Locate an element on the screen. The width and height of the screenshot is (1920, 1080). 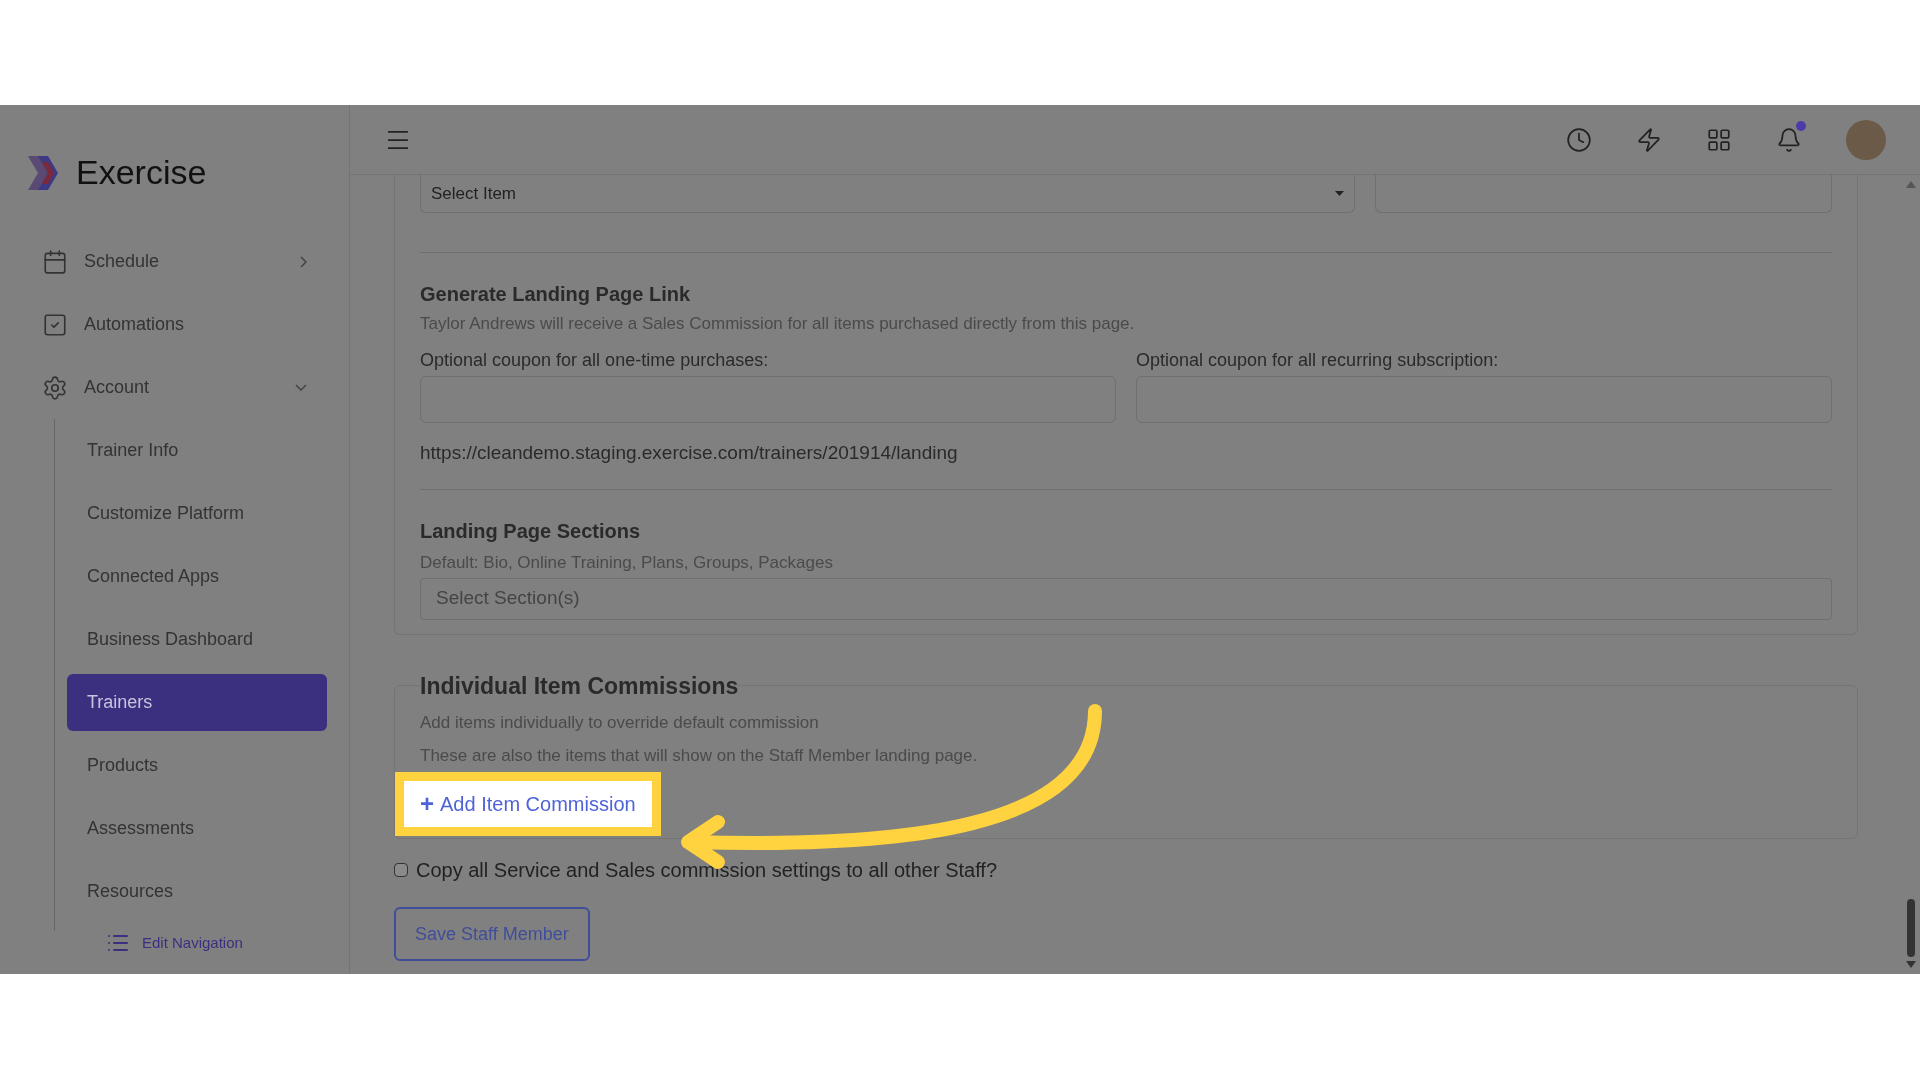
lightning-icon is located at coordinates (1649, 139).